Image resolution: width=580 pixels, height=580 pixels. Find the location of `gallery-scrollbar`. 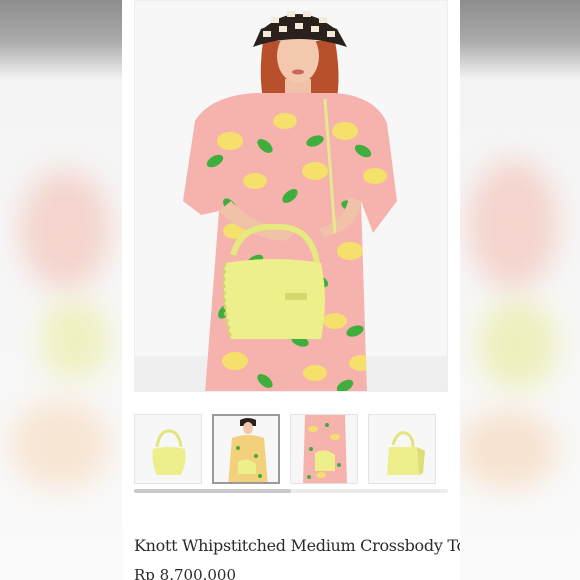

gallery-scrollbar is located at coordinates (291, 491).